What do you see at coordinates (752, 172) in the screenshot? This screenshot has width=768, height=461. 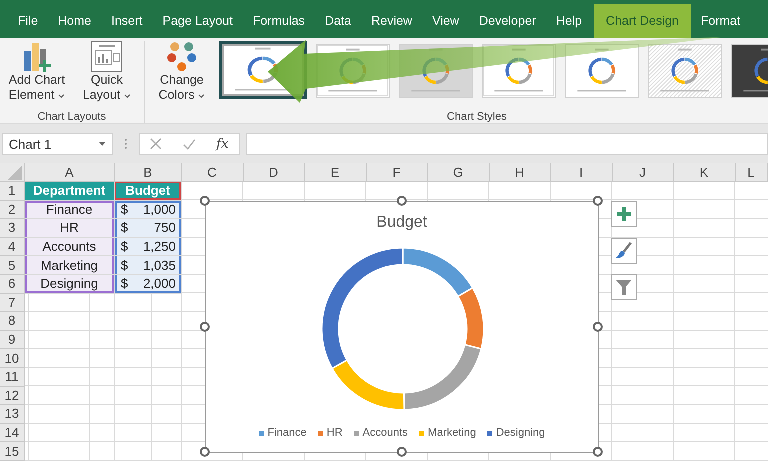 I see `column-header: L` at bounding box center [752, 172].